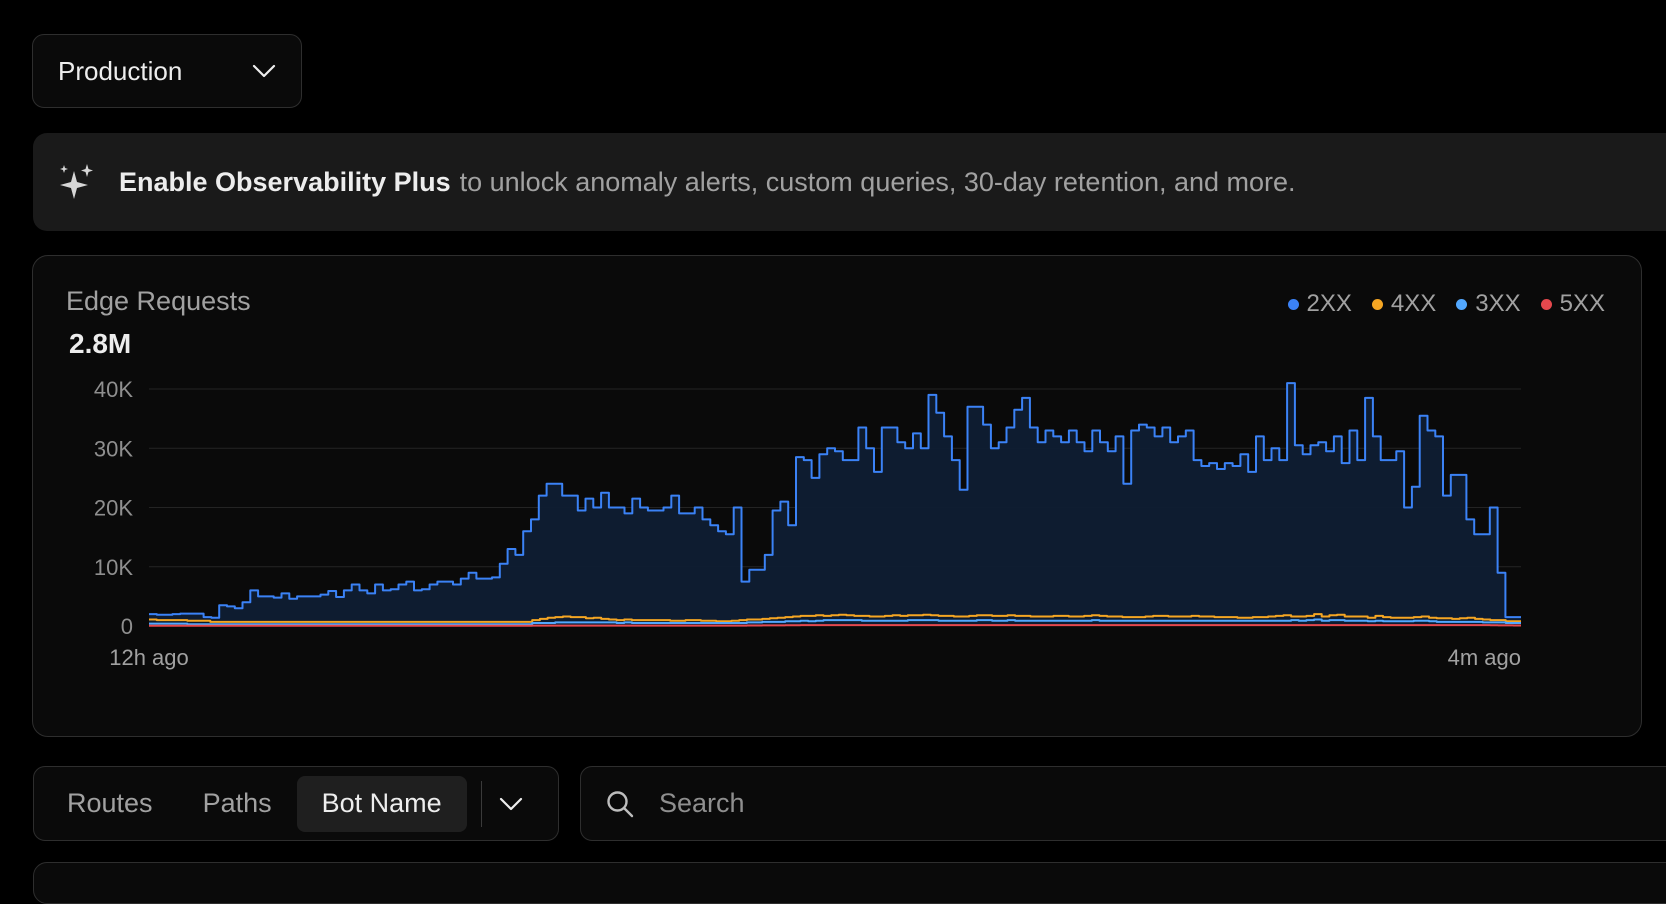 This screenshot has height=904, width=1666. Describe the element at coordinates (113, 508) in the screenshot. I see `y-tick-label: 20K` at that location.